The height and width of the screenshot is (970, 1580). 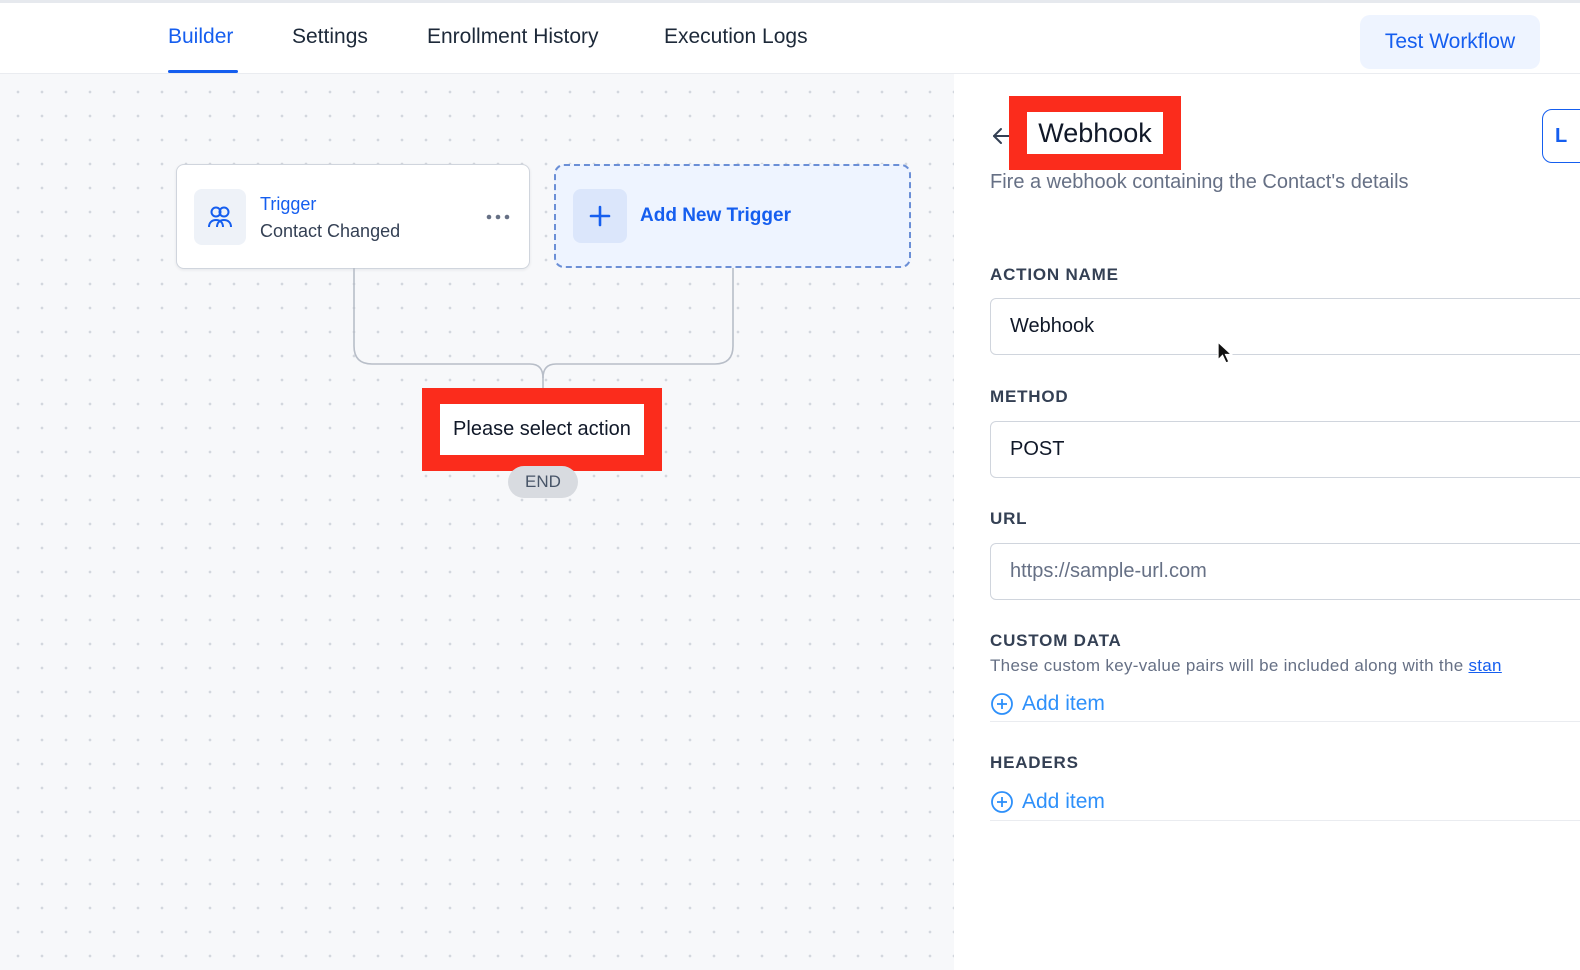 I want to click on trigger-label: Trigger, so click(x=288, y=204).